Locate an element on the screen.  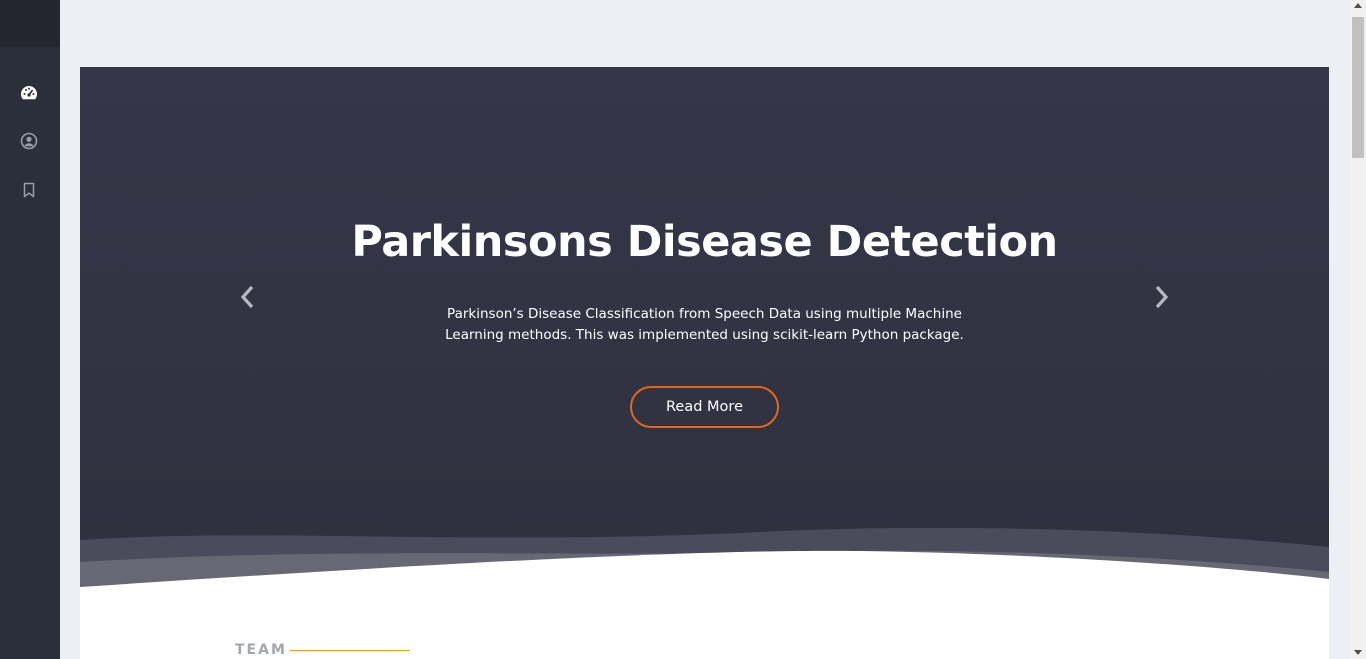
carousel-prev-button is located at coordinates (247, 297).